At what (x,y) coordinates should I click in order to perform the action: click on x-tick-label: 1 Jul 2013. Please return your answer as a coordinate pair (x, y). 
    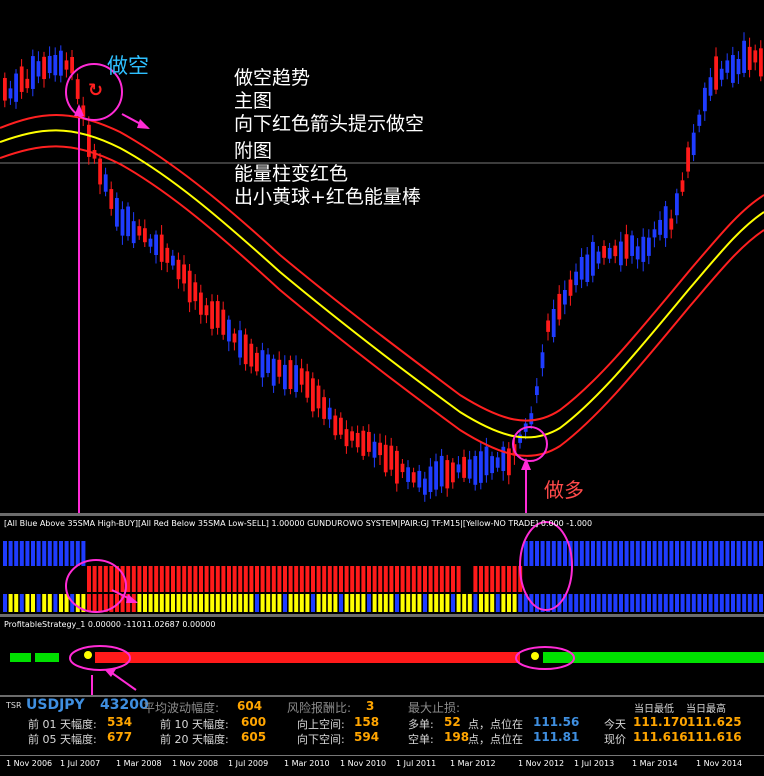
    Looking at the image, I should click on (594, 763).